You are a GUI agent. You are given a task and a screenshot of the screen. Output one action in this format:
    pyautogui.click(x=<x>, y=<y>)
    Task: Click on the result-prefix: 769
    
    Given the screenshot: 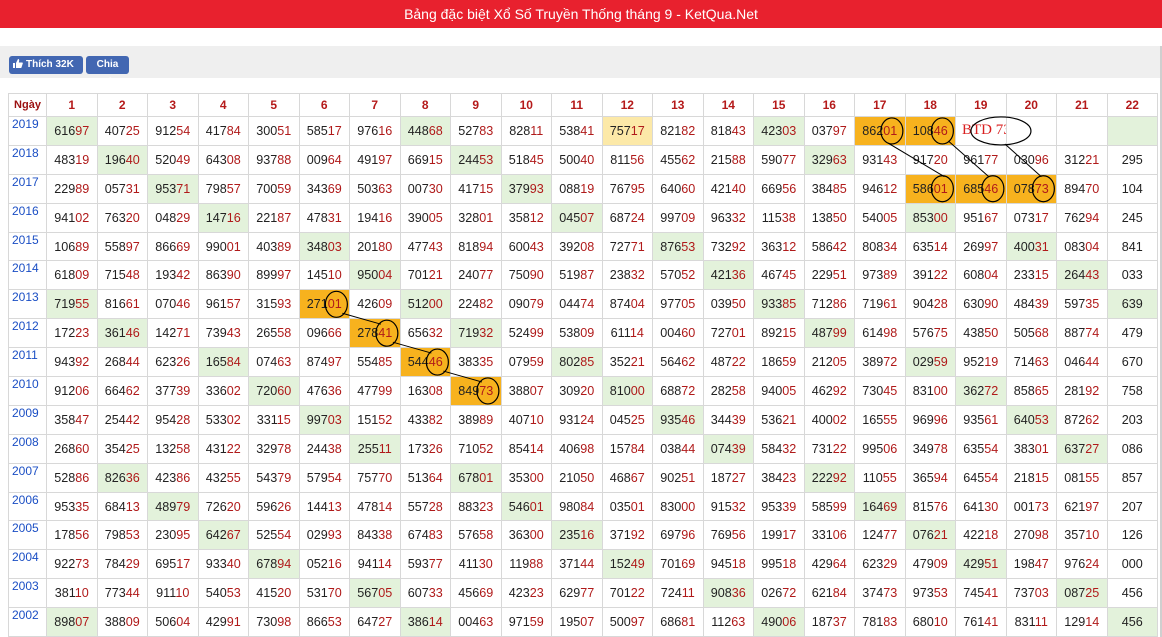 What is the action you would take?
    pyautogui.click(x=721, y=535)
    